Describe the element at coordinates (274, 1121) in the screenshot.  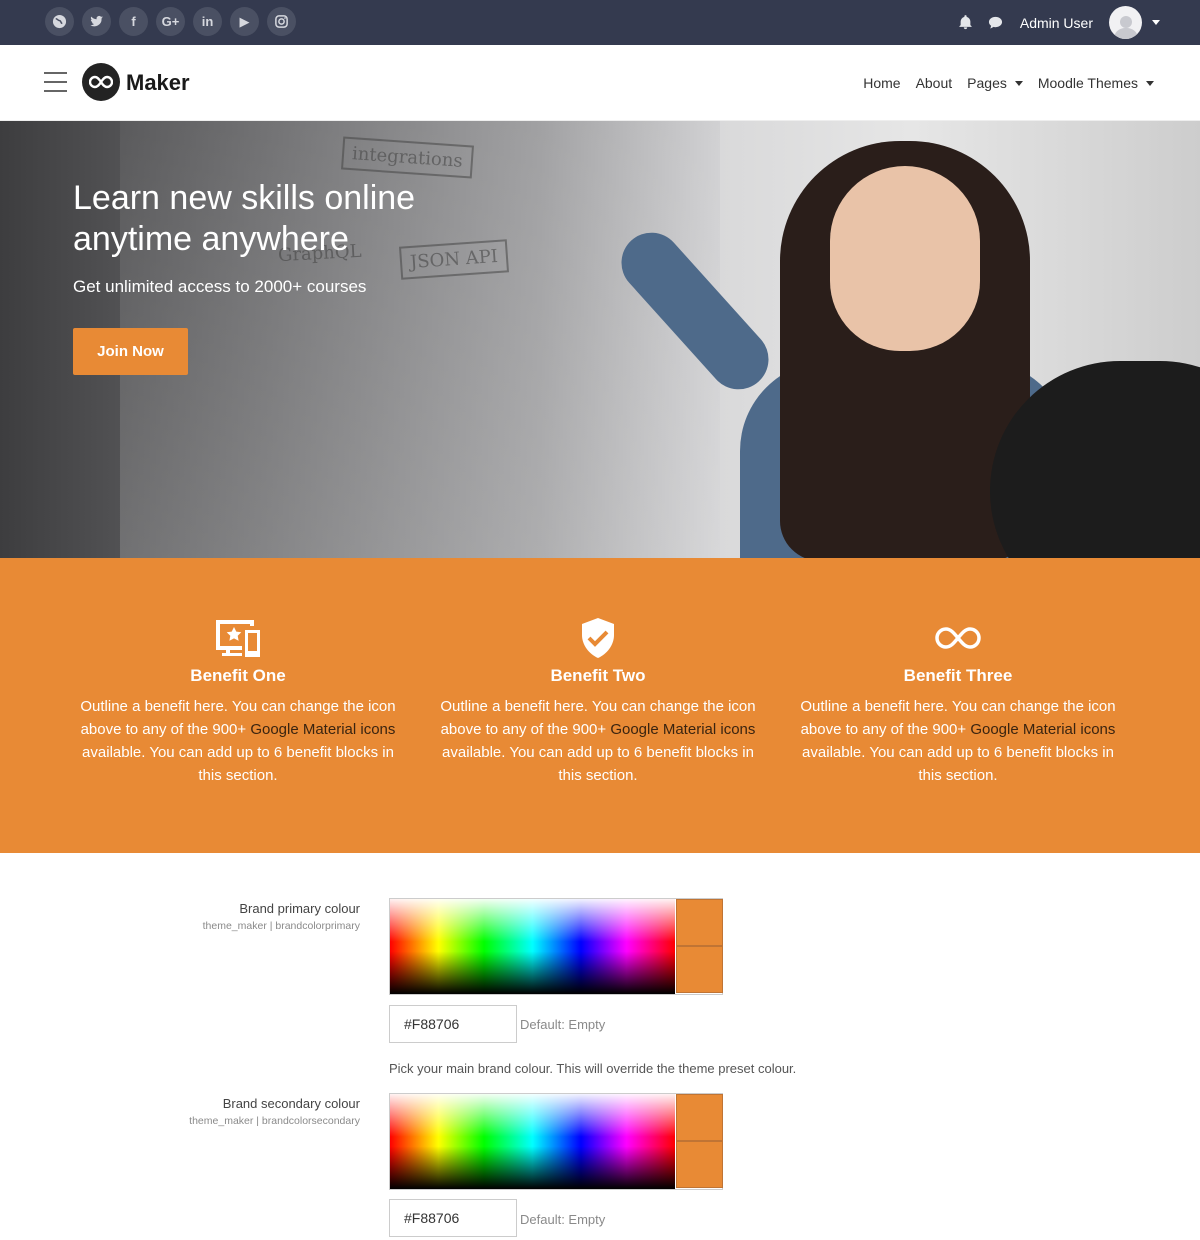
I see `setting-key: theme_maker | brandcolorsecondary` at that location.